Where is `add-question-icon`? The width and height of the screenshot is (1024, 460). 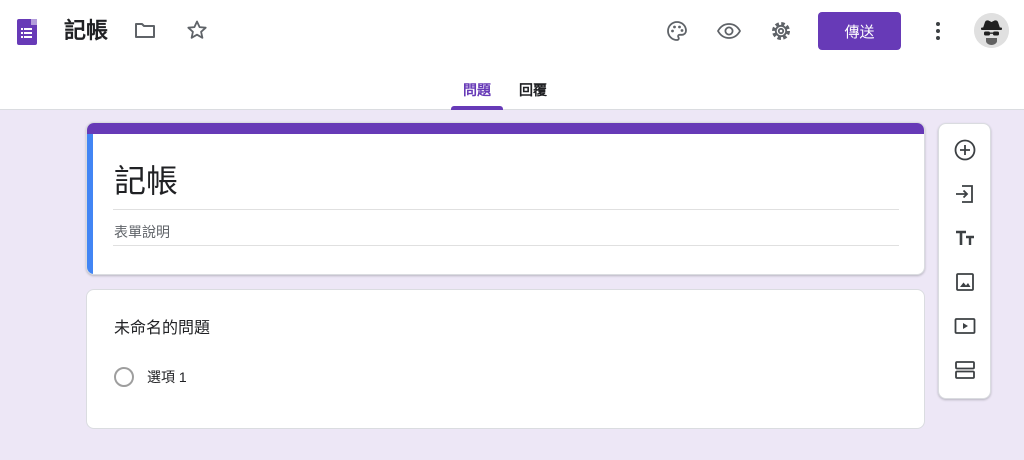 add-question-icon is located at coordinates (965, 150).